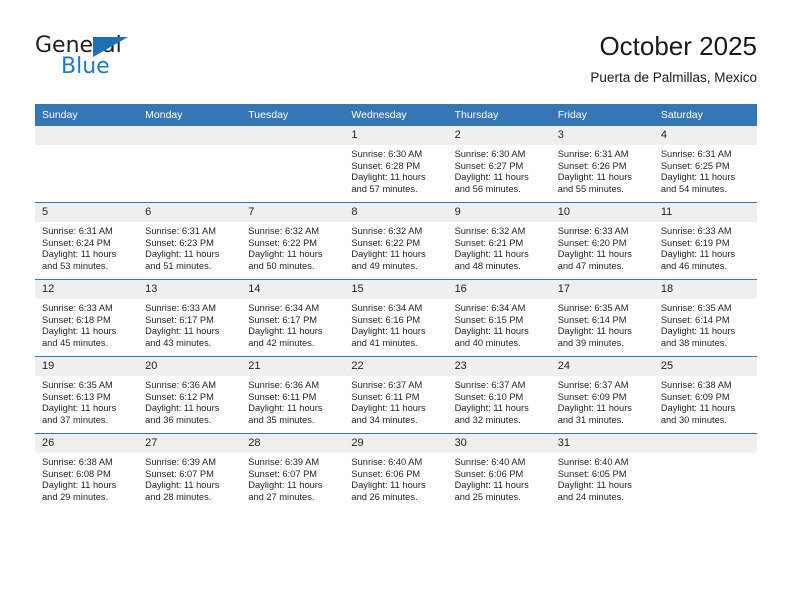 The height and width of the screenshot is (612, 792). Describe the element at coordinates (490, 385) in the screenshot. I see `day-sunrise-text: Sunrise: 6:37 AM` at that location.